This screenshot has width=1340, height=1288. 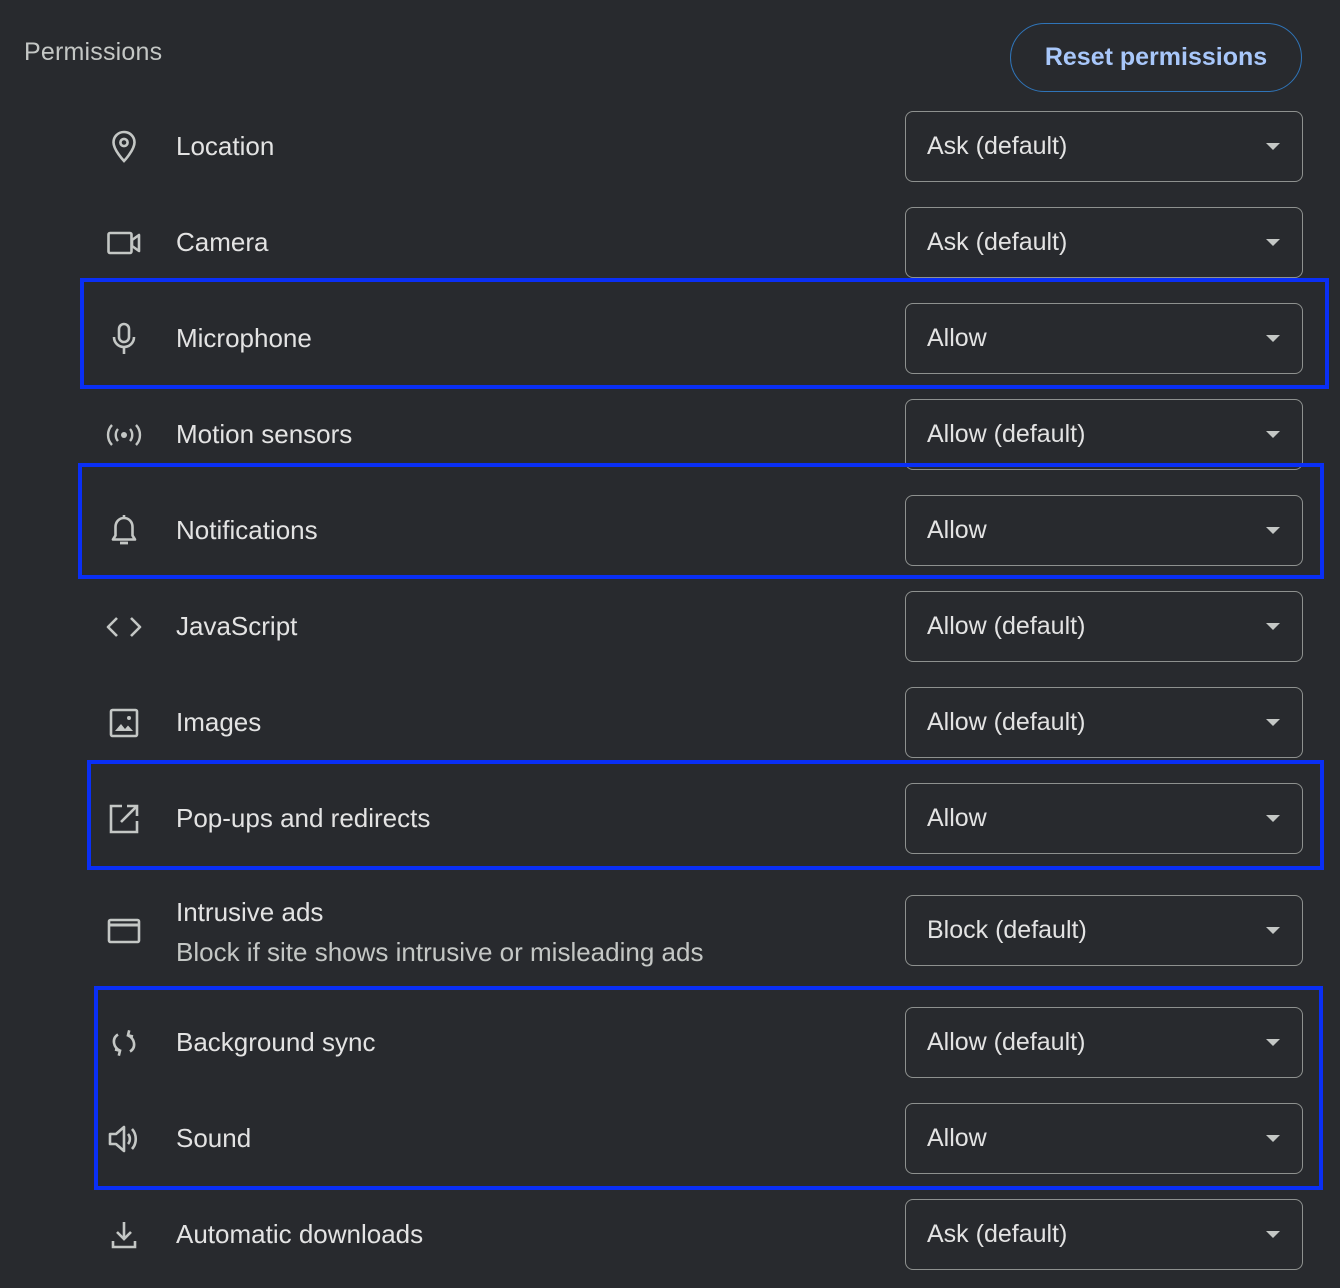 I want to click on motion-sensors-select: Allow (default), so click(x=1104, y=434).